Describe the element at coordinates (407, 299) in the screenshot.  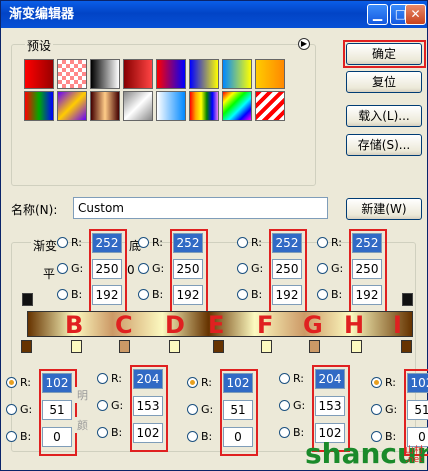
I see `opacity-stop-right` at that location.